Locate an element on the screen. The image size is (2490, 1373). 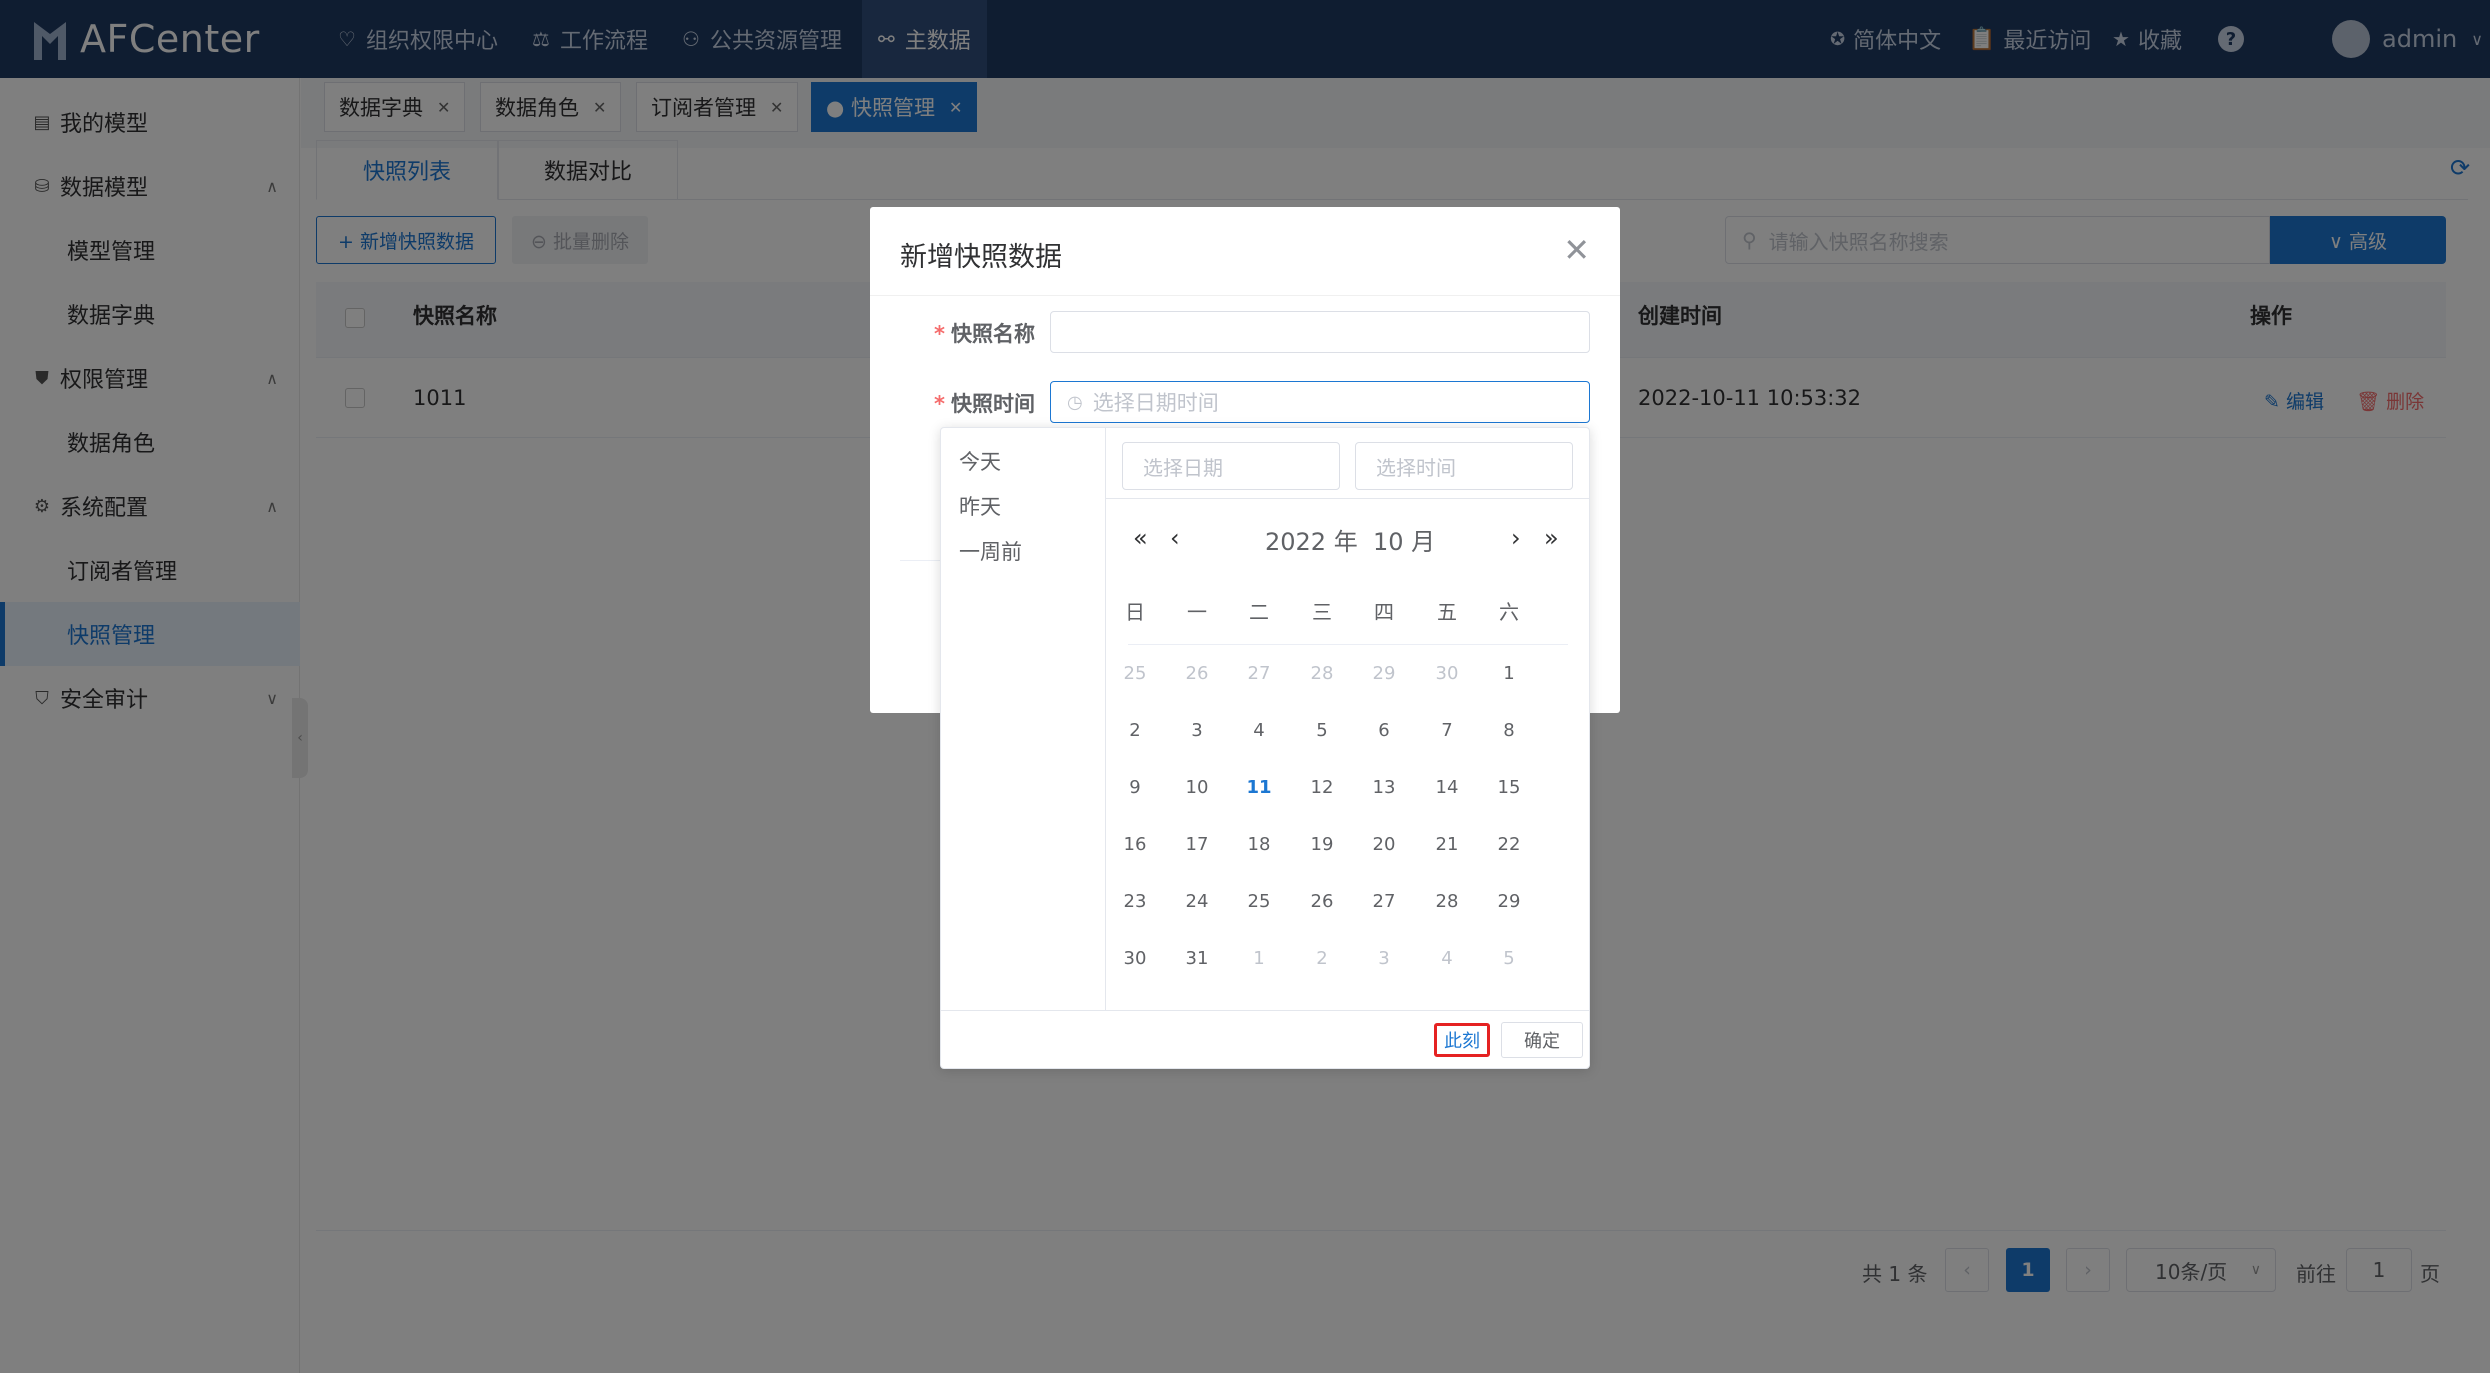
calendar-day: 14 is located at coordinates (1447, 787).